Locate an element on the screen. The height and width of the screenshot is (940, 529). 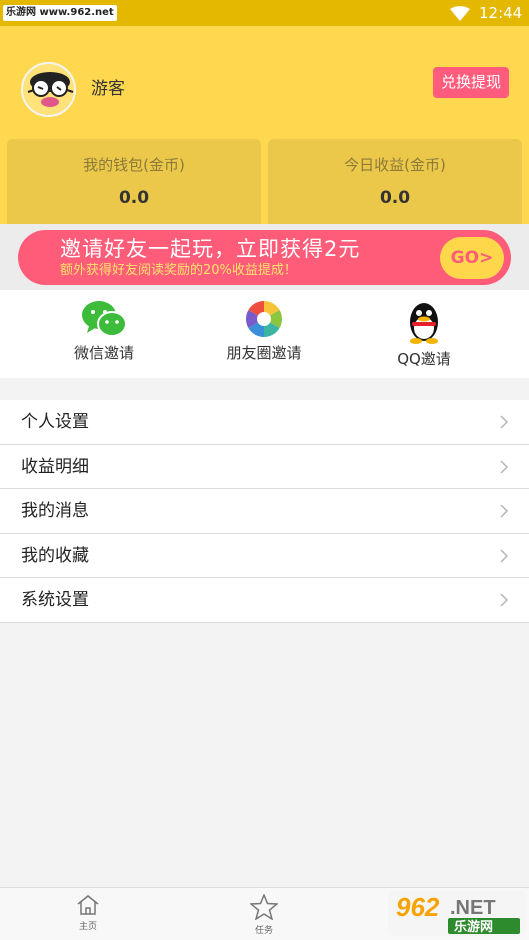
status-bar: 乐游网 www.962.net 12:44 is located at coordinates (264, 13).